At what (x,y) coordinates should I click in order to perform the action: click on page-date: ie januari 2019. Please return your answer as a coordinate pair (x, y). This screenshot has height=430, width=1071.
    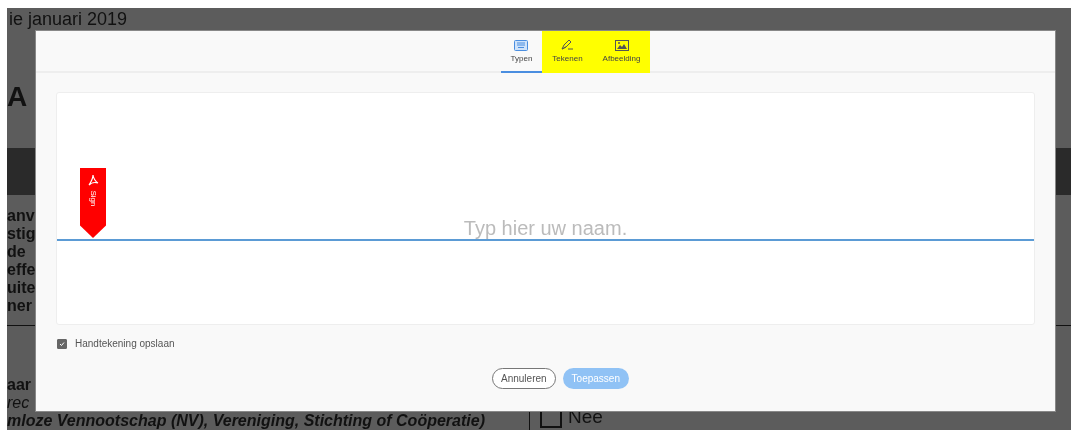
    Looking at the image, I should click on (68, 18).